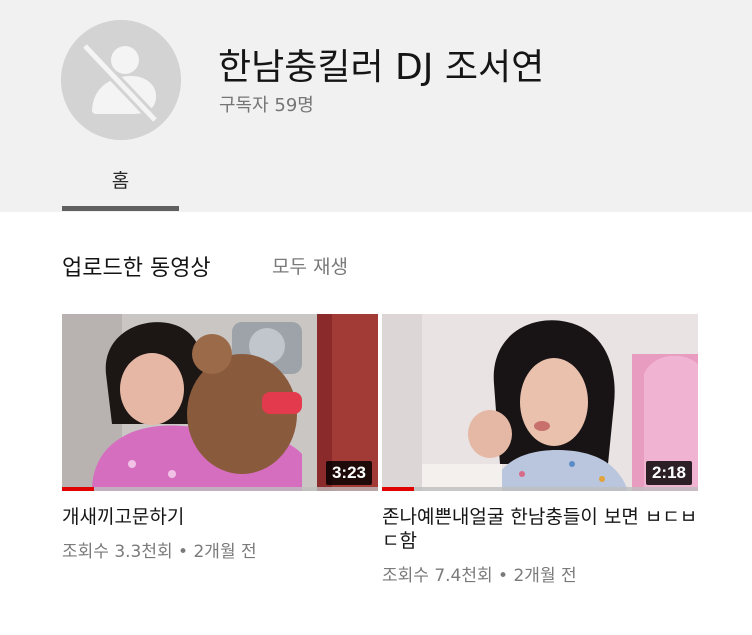 The width and height of the screenshot is (752, 635). What do you see at coordinates (540, 529) in the screenshot?
I see `video-title: 존나예쁜내얼굴 한남충들이 보면 ㅂㄷㅂㄷ함` at bounding box center [540, 529].